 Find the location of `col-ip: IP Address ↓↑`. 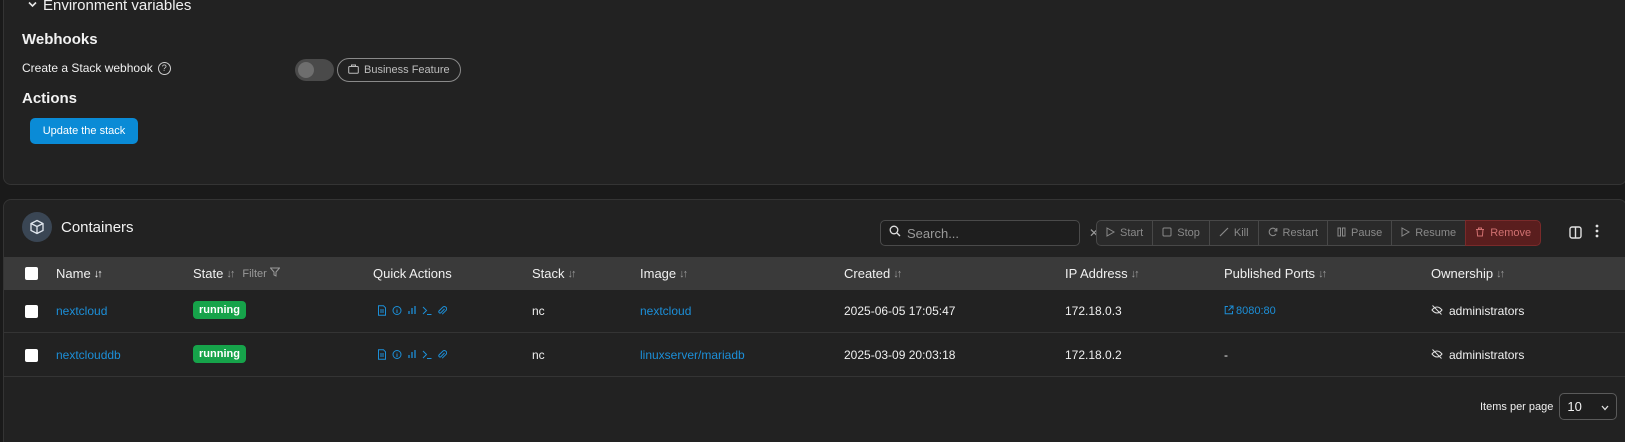

col-ip: IP Address ↓↑ is located at coordinates (1102, 273).